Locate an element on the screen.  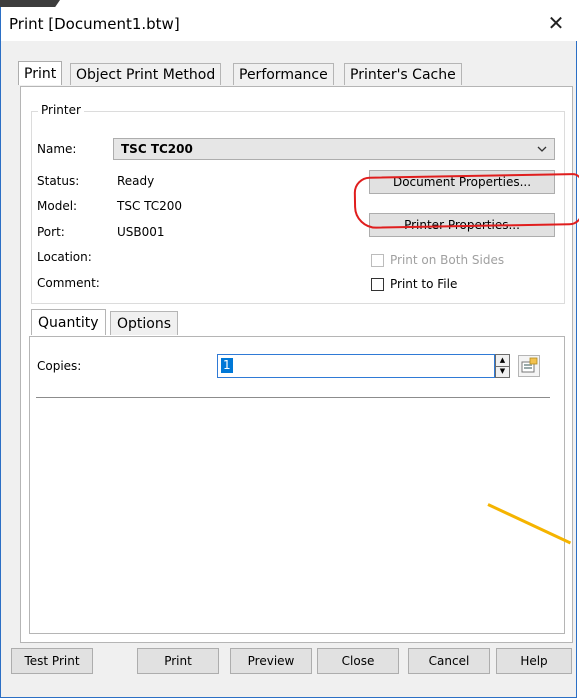
print-button: Print is located at coordinates (178, 661).